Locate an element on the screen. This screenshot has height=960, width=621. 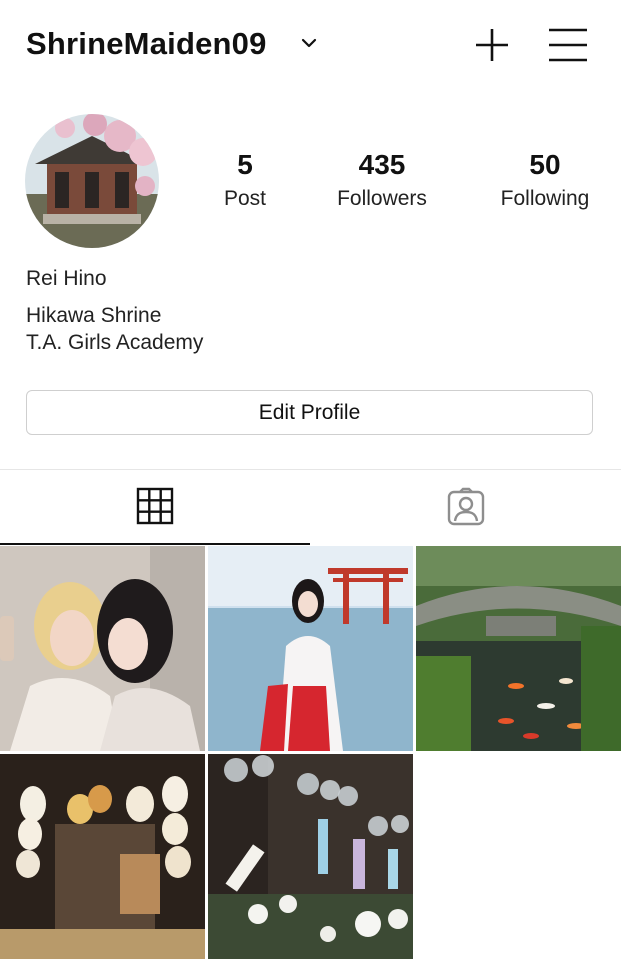
top-bar: ShrineMaiden09 is located at coordinates (310, 45).